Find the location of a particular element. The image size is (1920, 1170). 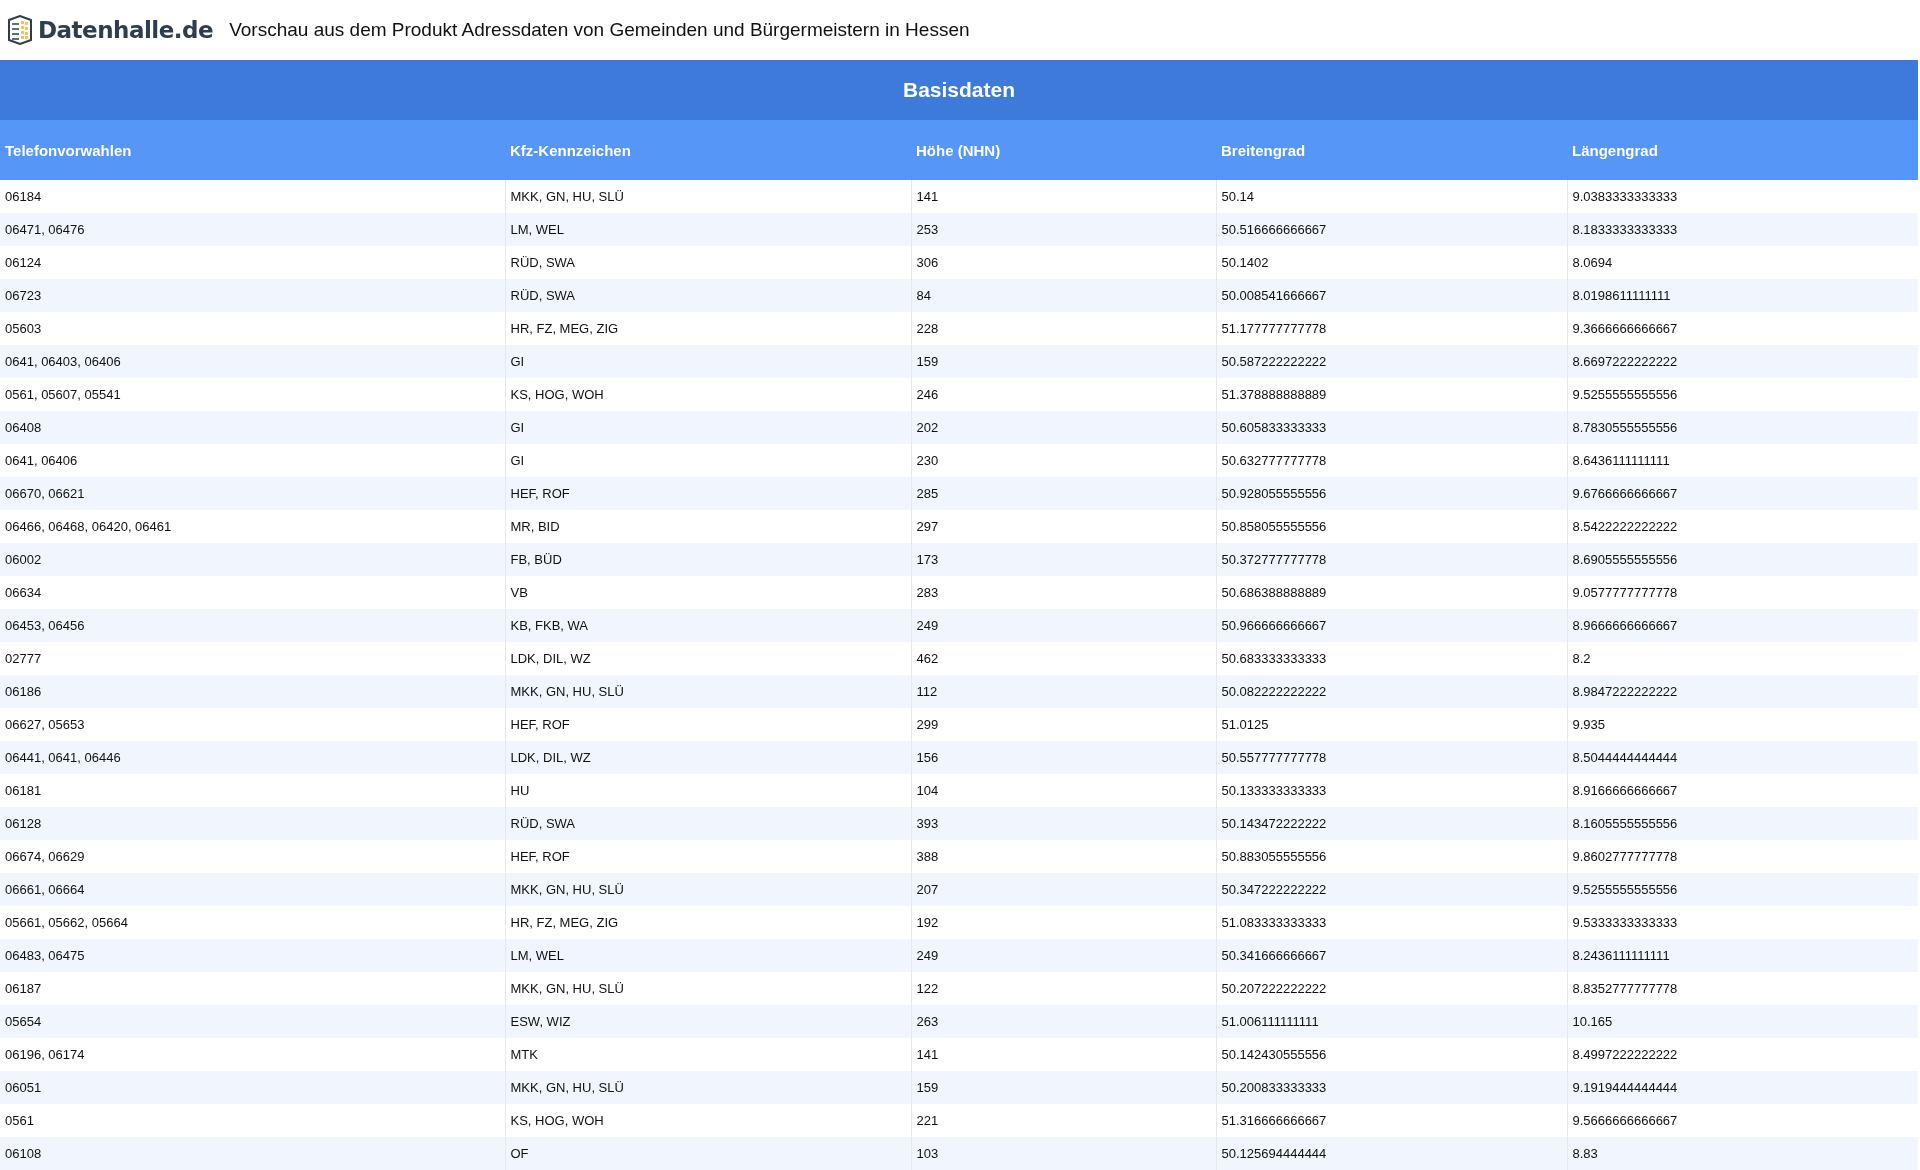

table-cell: 50.372777777778 is located at coordinates (1391, 559).